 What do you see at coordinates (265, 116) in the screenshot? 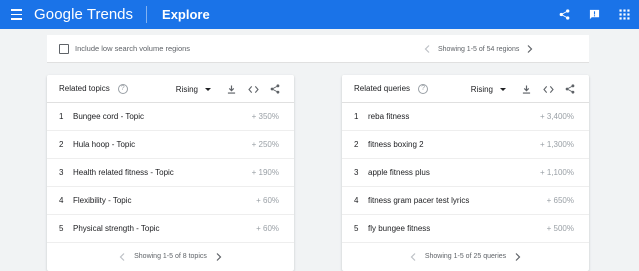
I see `row-value: + 350%` at bounding box center [265, 116].